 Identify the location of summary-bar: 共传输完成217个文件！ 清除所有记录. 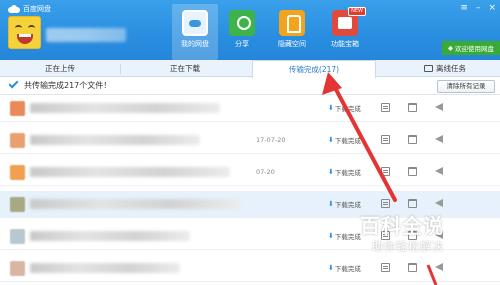
(250, 86).